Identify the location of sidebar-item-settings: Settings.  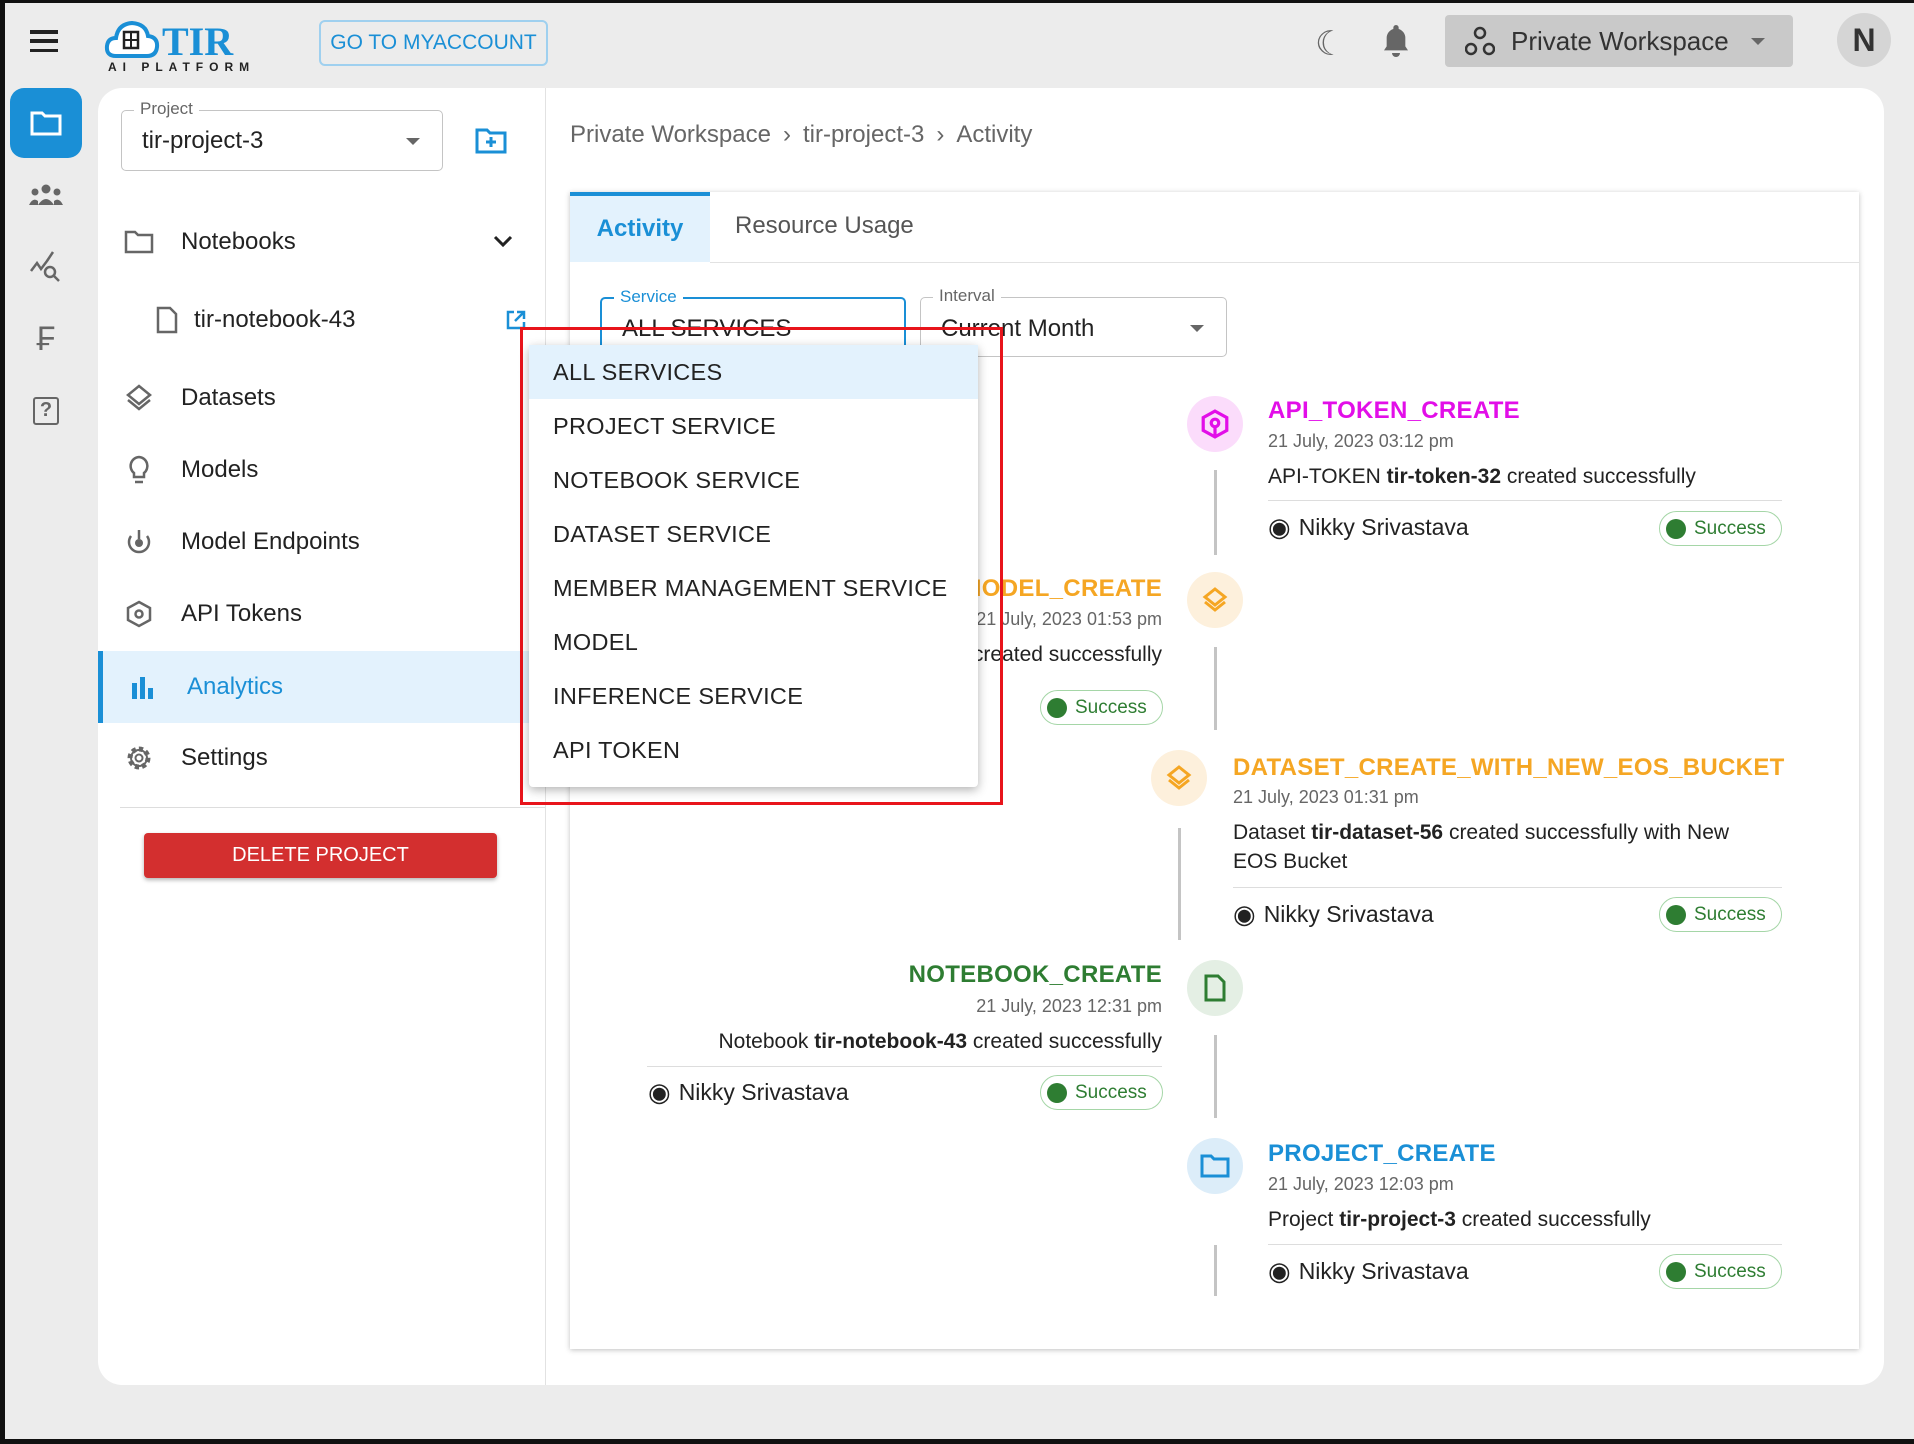
(322, 758).